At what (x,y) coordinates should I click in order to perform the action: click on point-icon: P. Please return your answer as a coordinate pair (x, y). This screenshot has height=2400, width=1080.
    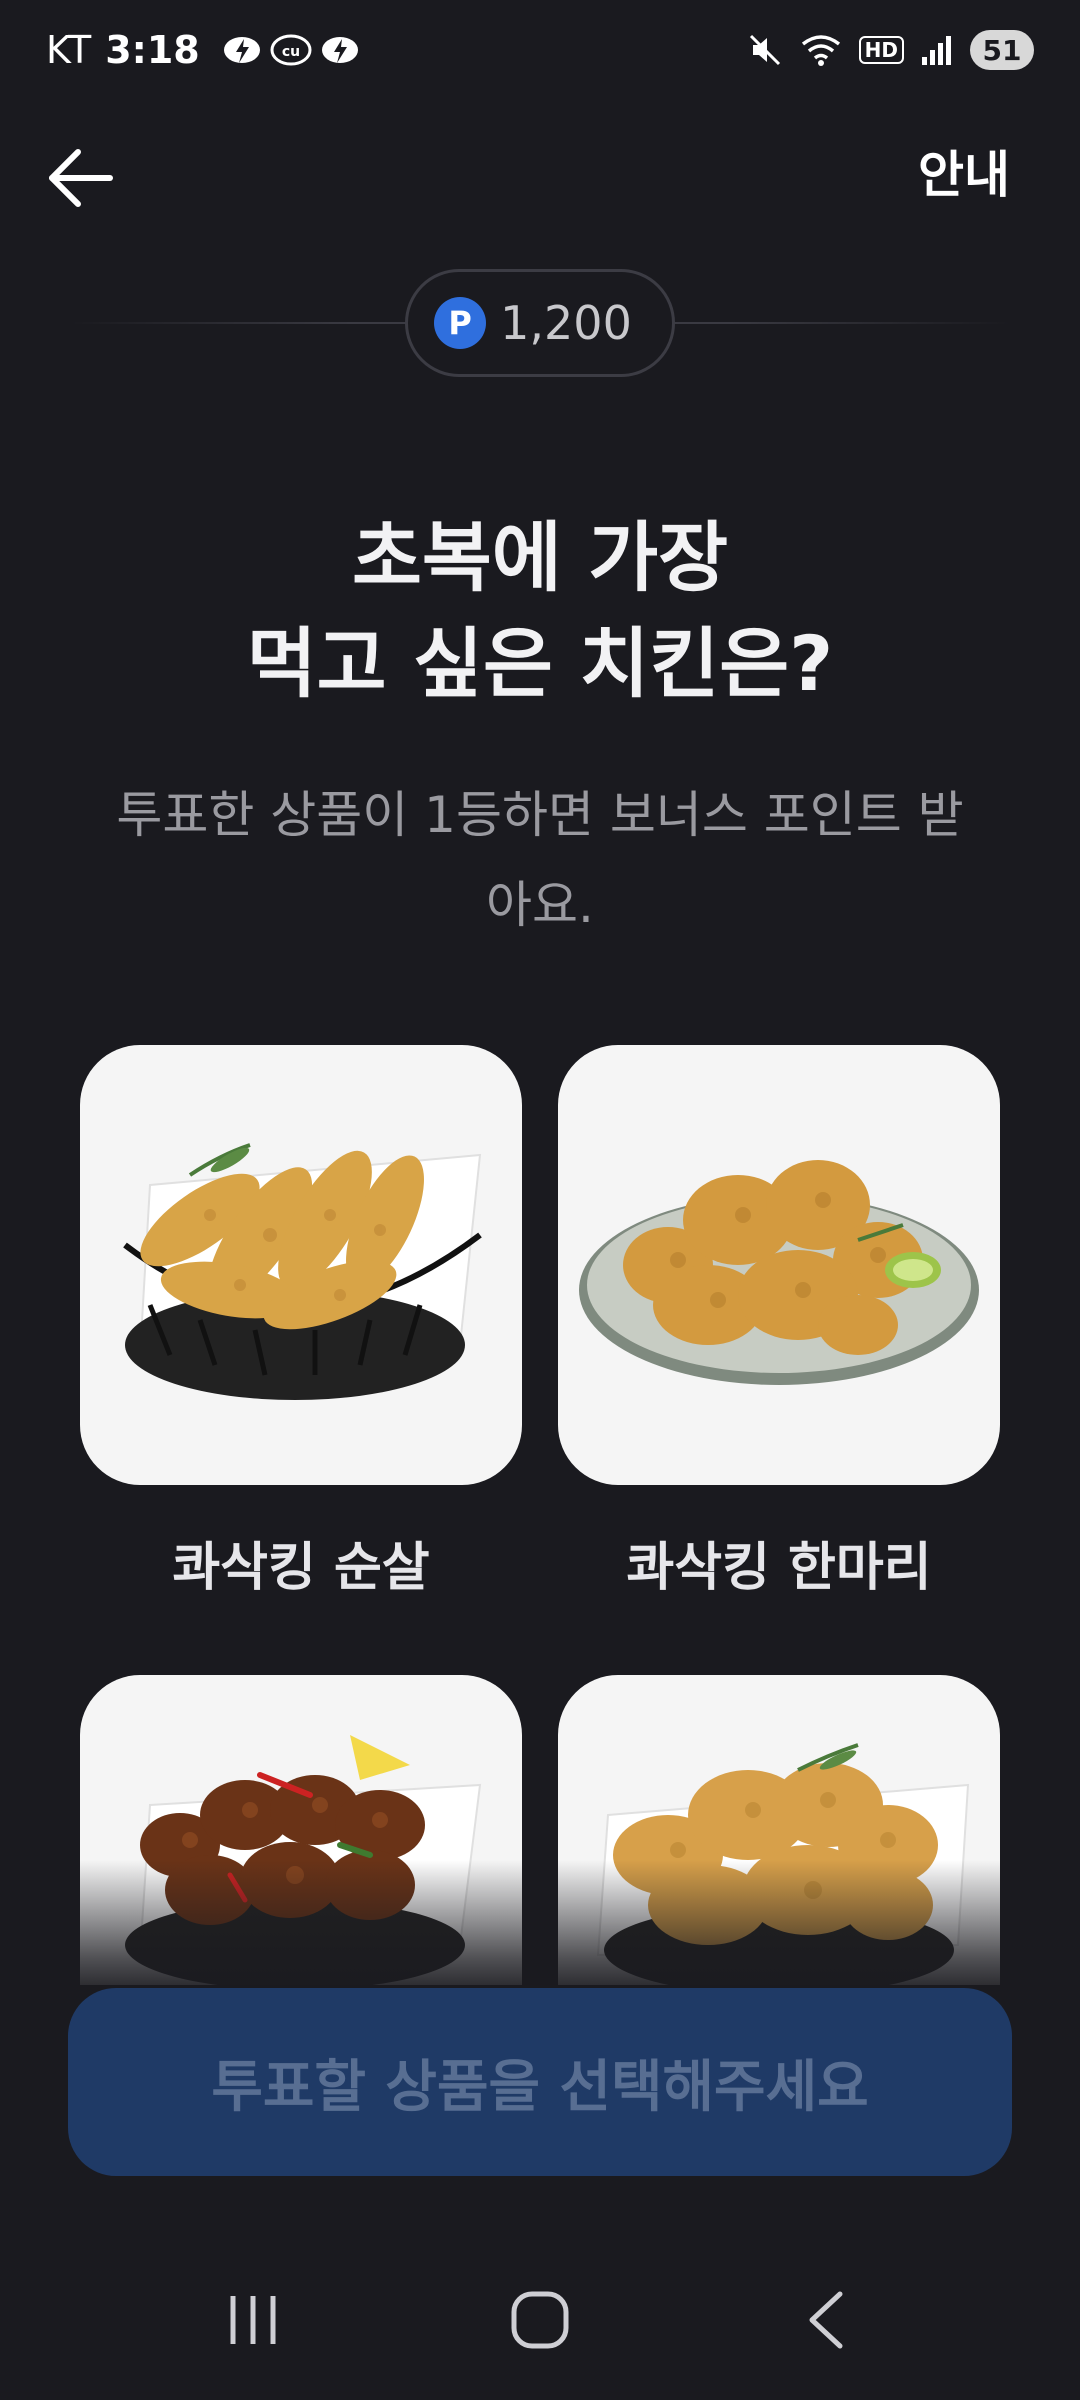
    Looking at the image, I should click on (460, 323).